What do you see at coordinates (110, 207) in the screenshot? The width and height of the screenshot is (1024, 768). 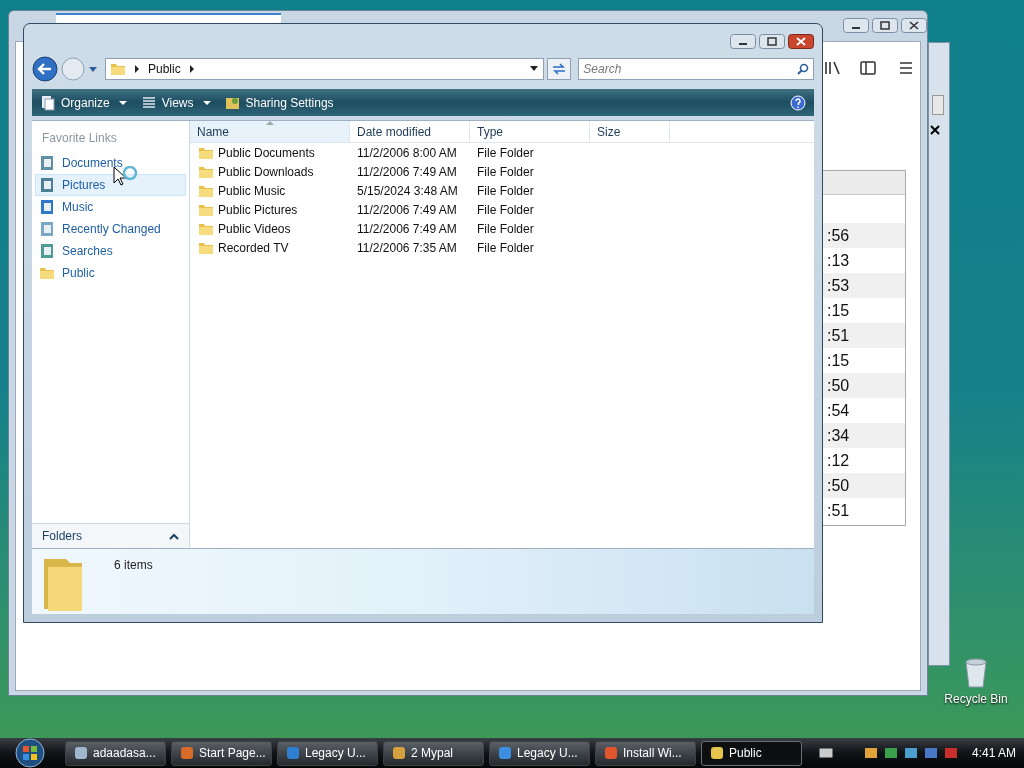 I see `nav-item: Music` at bounding box center [110, 207].